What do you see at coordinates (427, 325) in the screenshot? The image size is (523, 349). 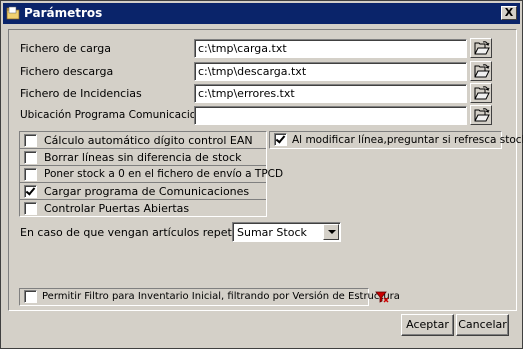 I see `accept-button: Aceptar` at bounding box center [427, 325].